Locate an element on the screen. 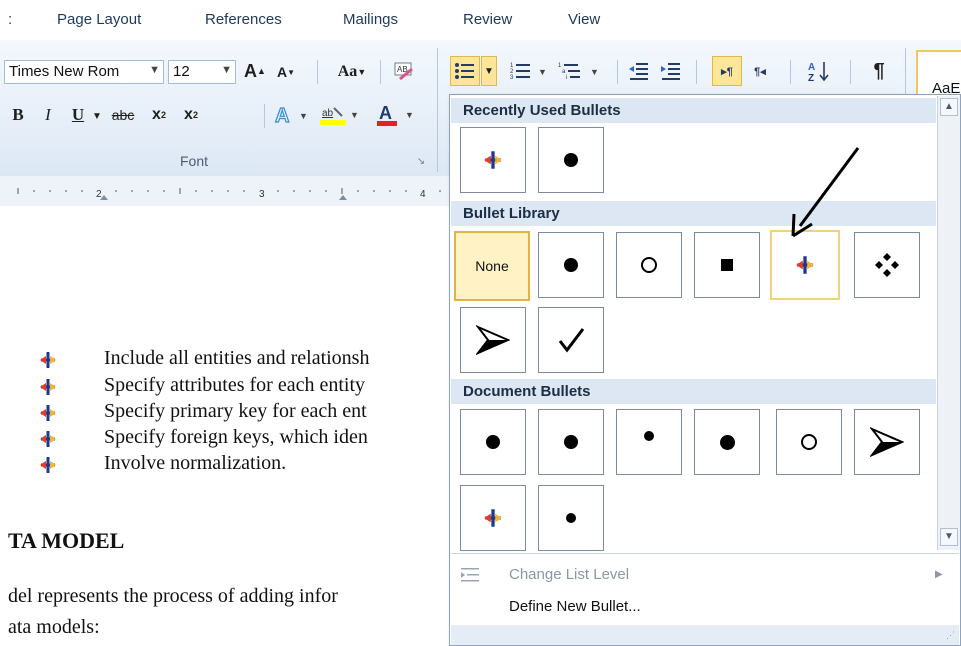 Image resolution: width=961 pixels, height=646 pixels. horizontal-ruler: 2 3 4 is located at coordinates (225, 191).